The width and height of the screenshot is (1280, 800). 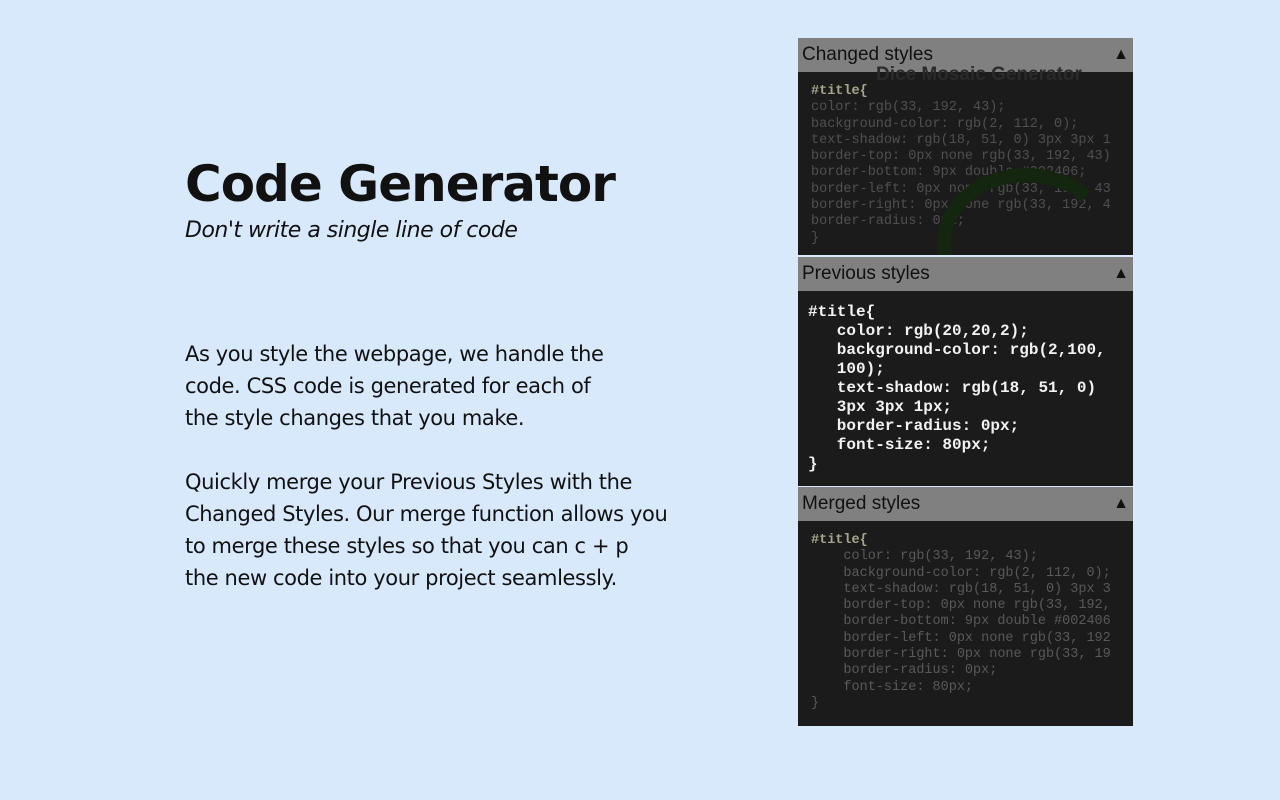 I want to click on description-line: As you style the webpage, we handle the, so click(x=394, y=354).